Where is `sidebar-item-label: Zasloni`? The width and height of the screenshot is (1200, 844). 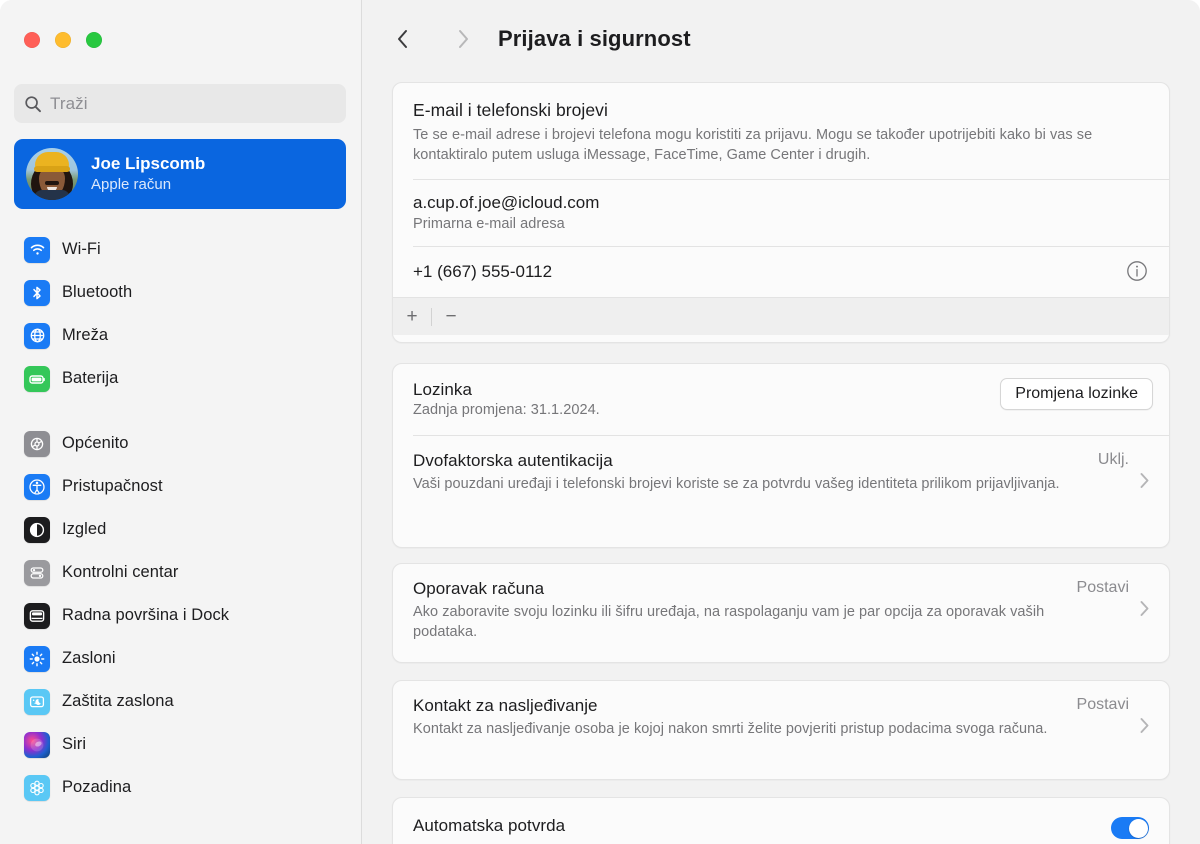 sidebar-item-label: Zasloni is located at coordinates (89, 658).